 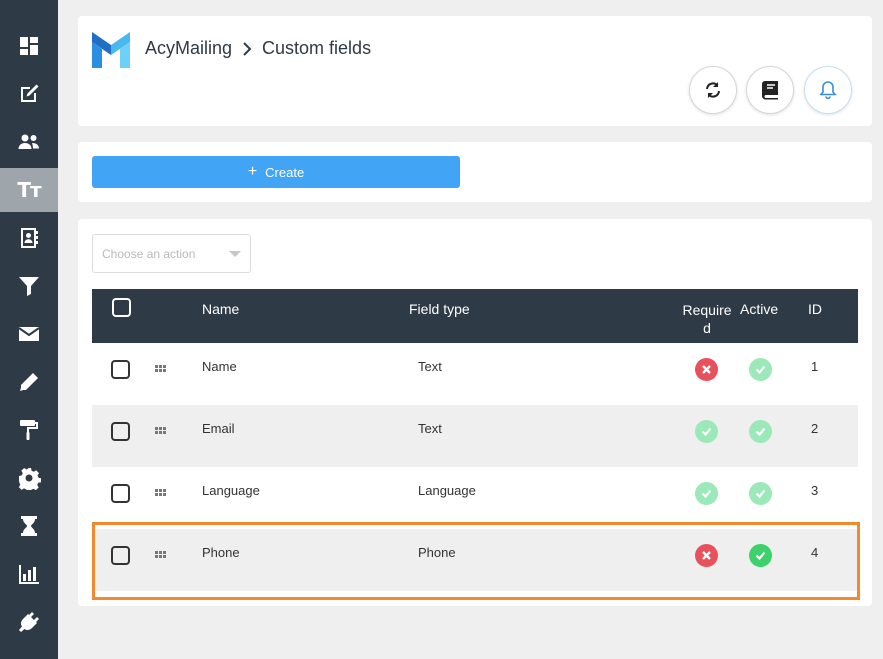 I want to click on bar-chart-icon, so click(x=29, y=574).